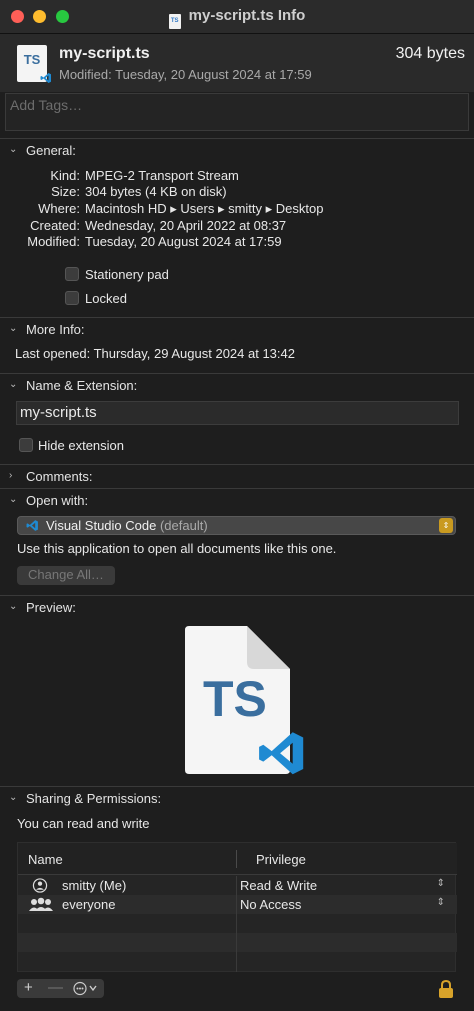 This screenshot has height=1011, width=474. Describe the element at coordinates (446, 525) in the screenshot. I see `popup-stepper-icon: ⇕` at that location.